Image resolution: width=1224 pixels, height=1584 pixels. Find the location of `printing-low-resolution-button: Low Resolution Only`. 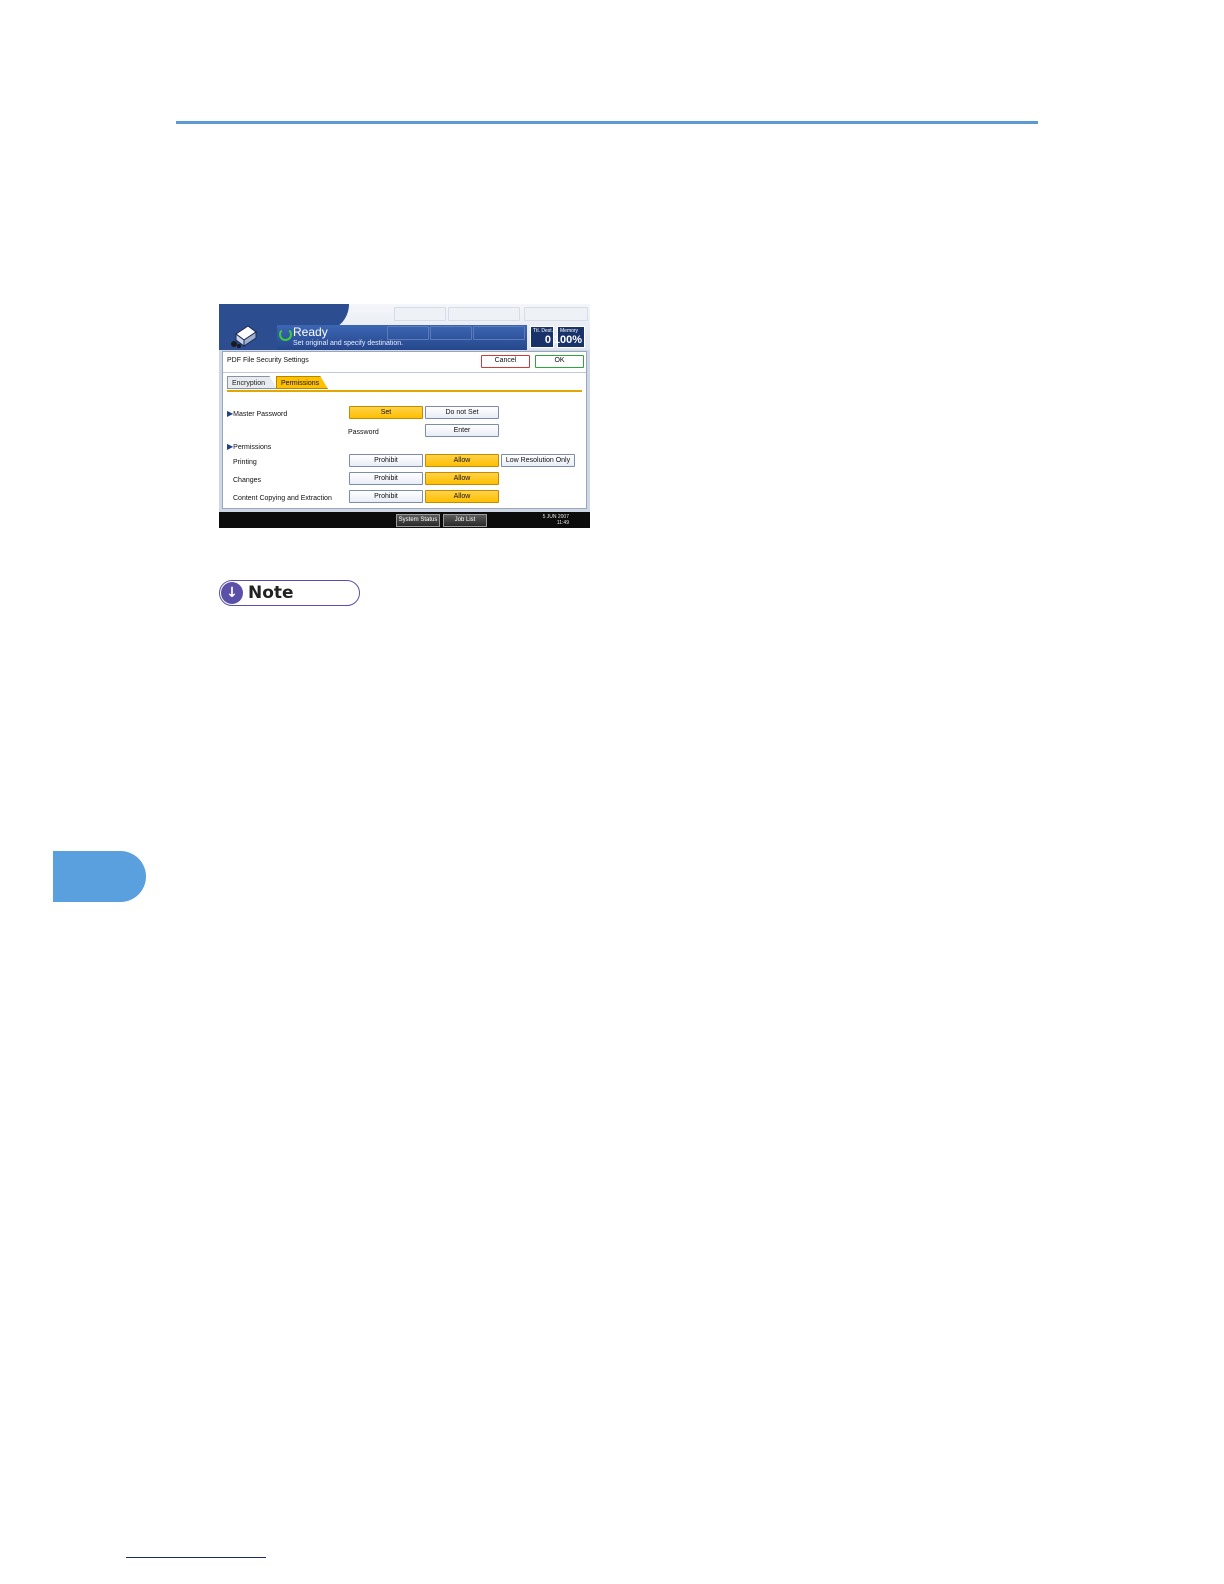

printing-low-resolution-button: Low Resolution Only is located at coordinates (538, 460).